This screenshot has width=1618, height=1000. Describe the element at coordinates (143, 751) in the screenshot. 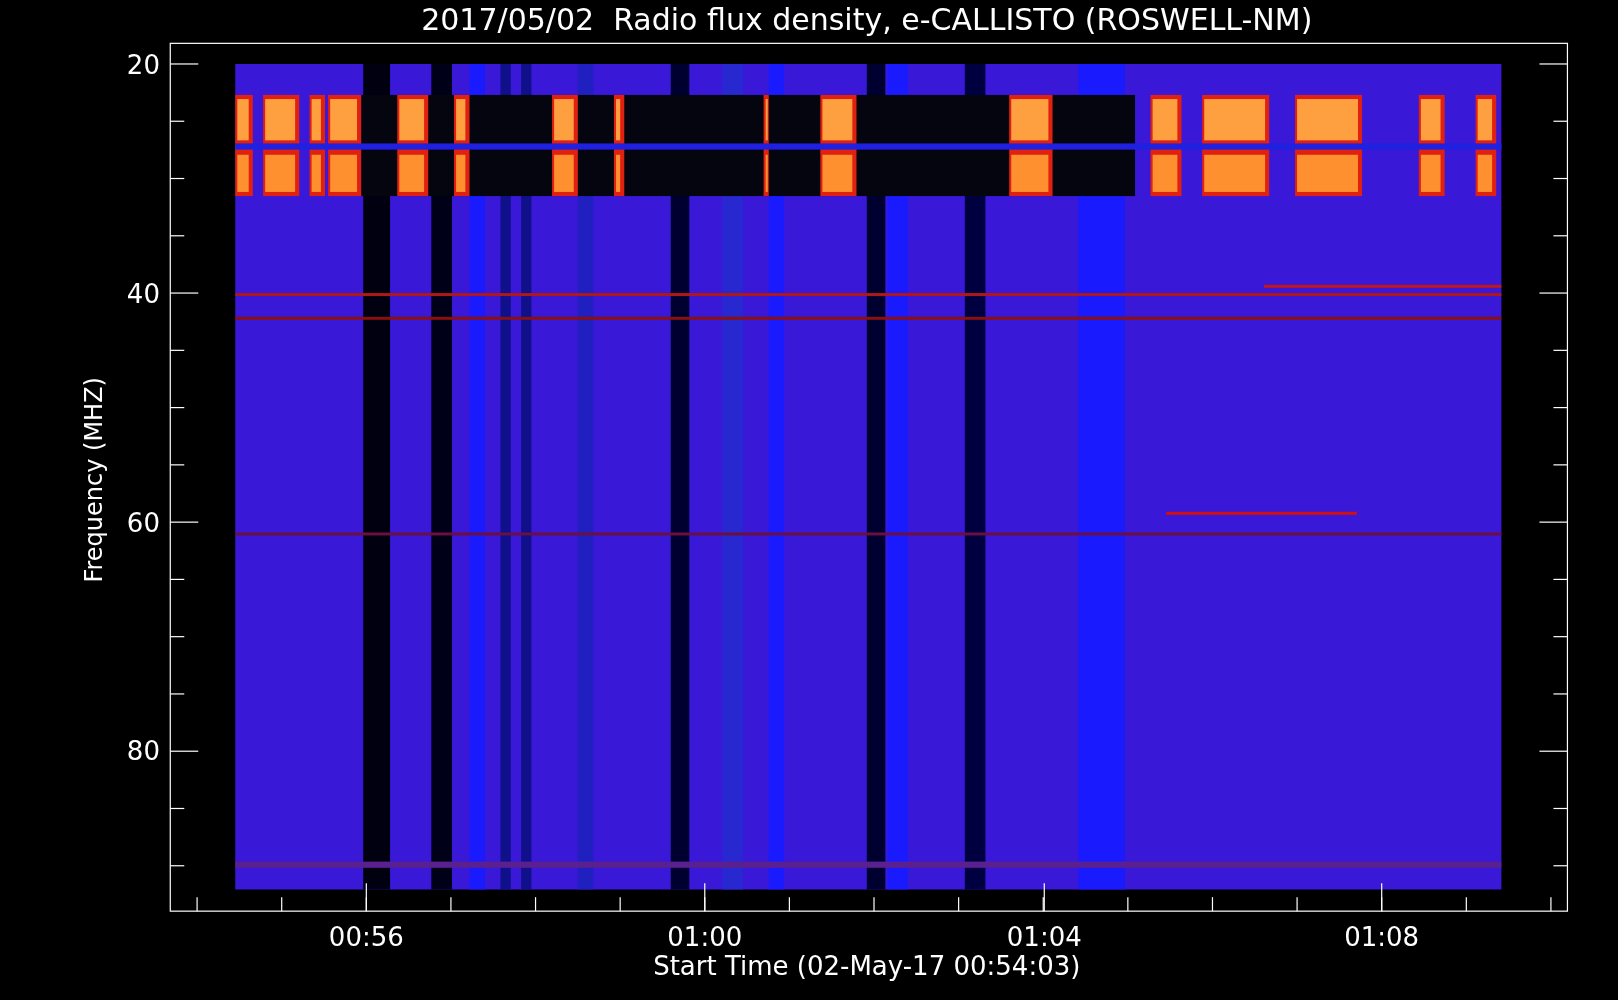

I see `y-tick-label: 80` at that location.